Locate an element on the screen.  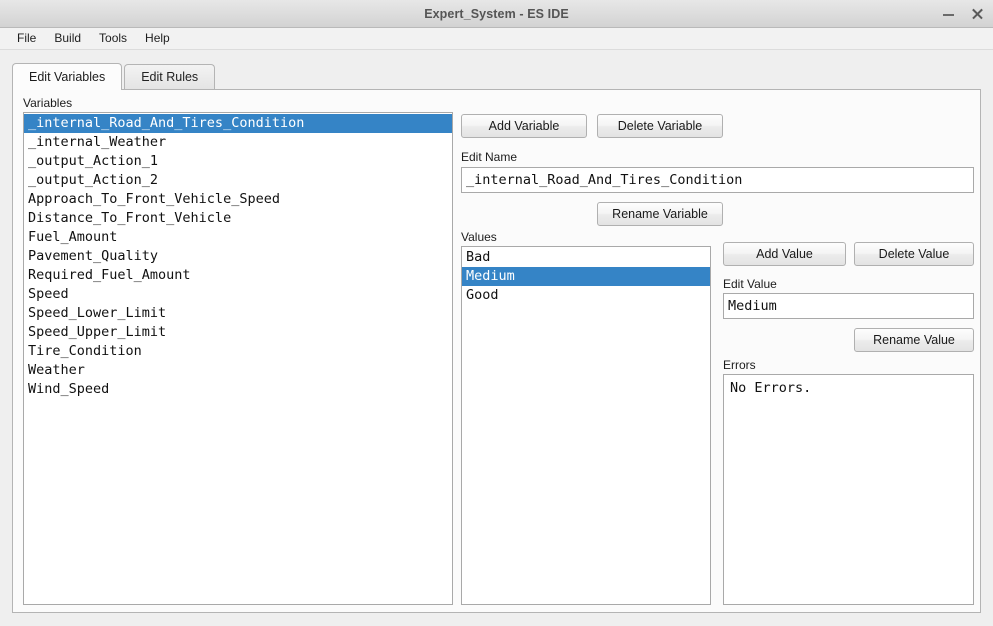
edit-value-label: Edit Value is located at coordinates (750, 284).